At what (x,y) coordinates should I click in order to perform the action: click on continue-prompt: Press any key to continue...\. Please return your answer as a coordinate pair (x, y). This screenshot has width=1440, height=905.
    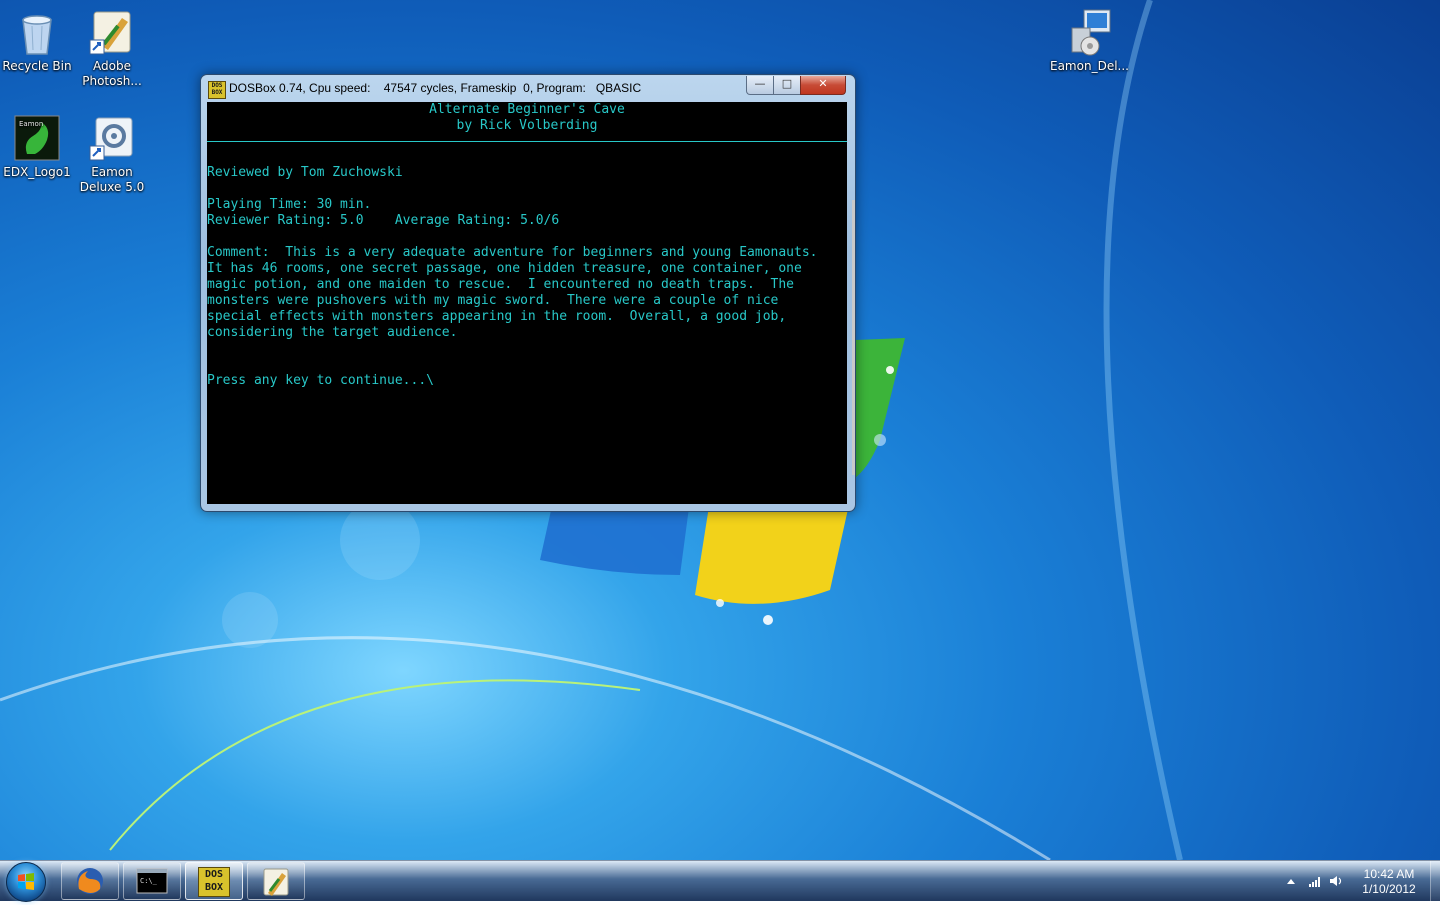
    Looking at the image, I should click on (320, 380).